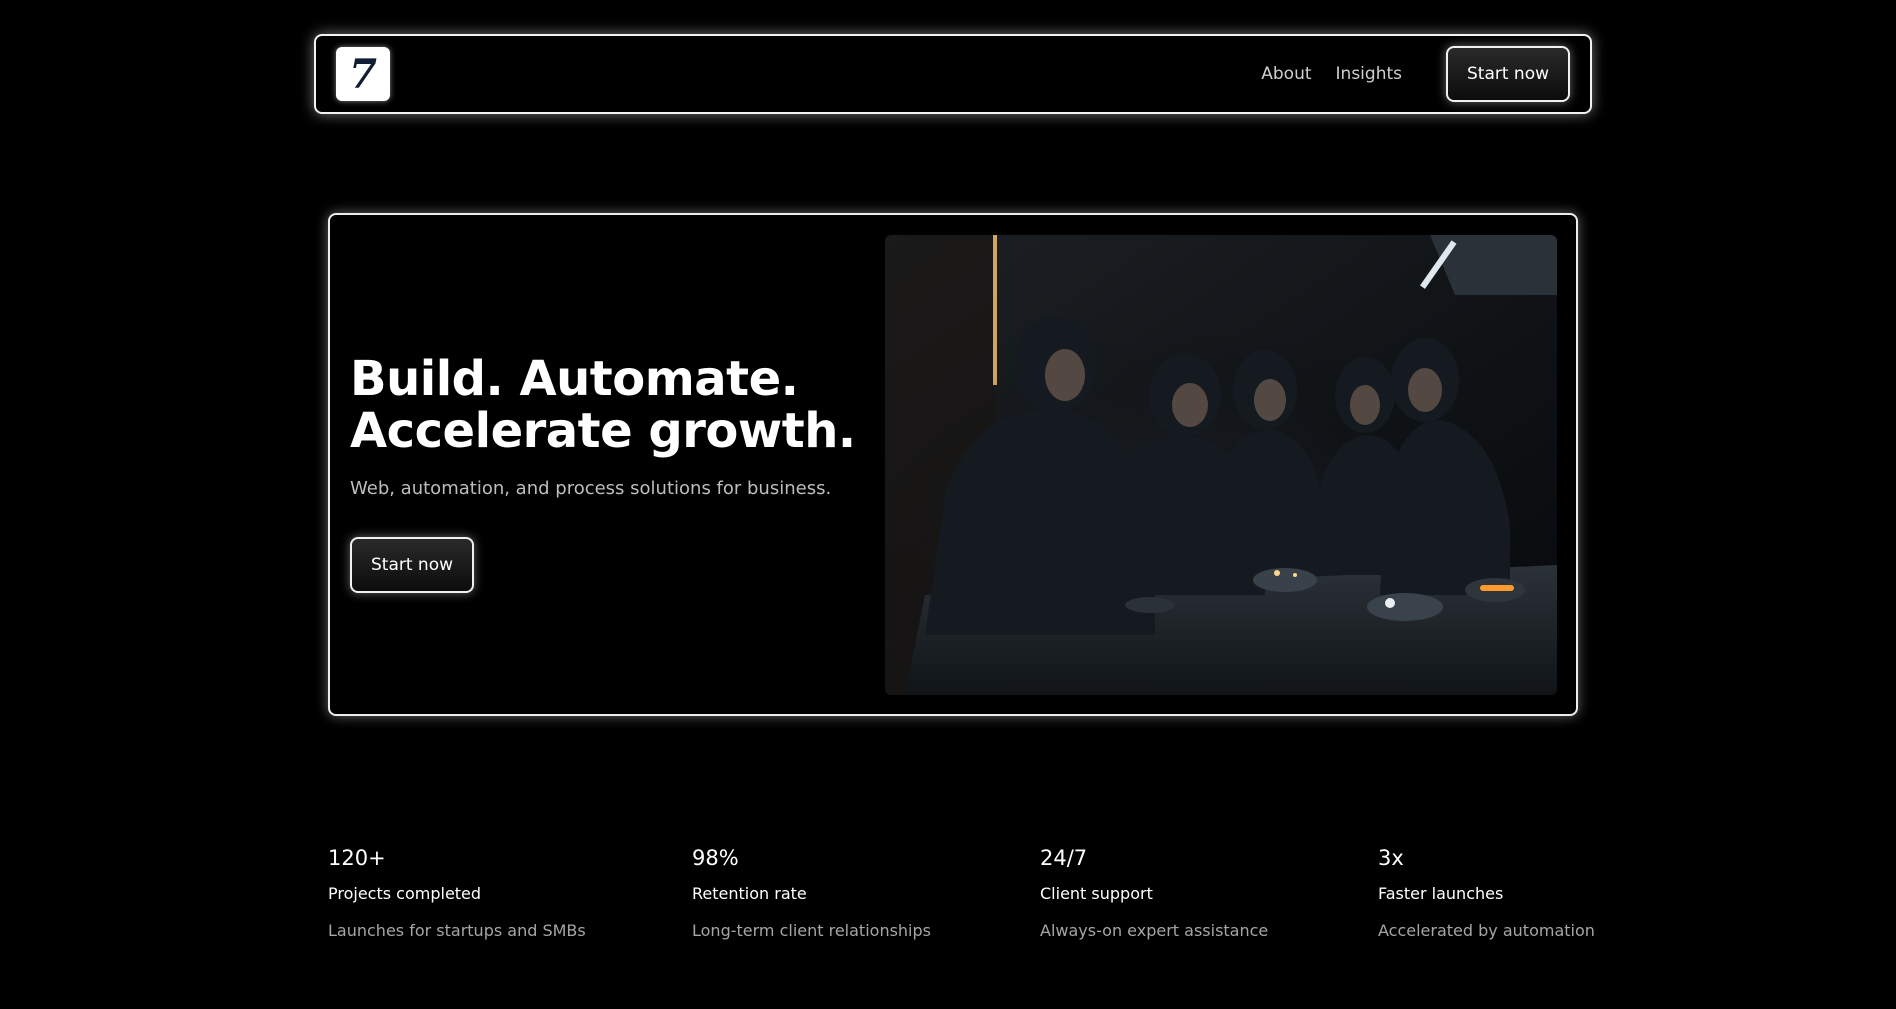  I want to click on stat-description: Always-on expert assistance, so click(1154, 930).